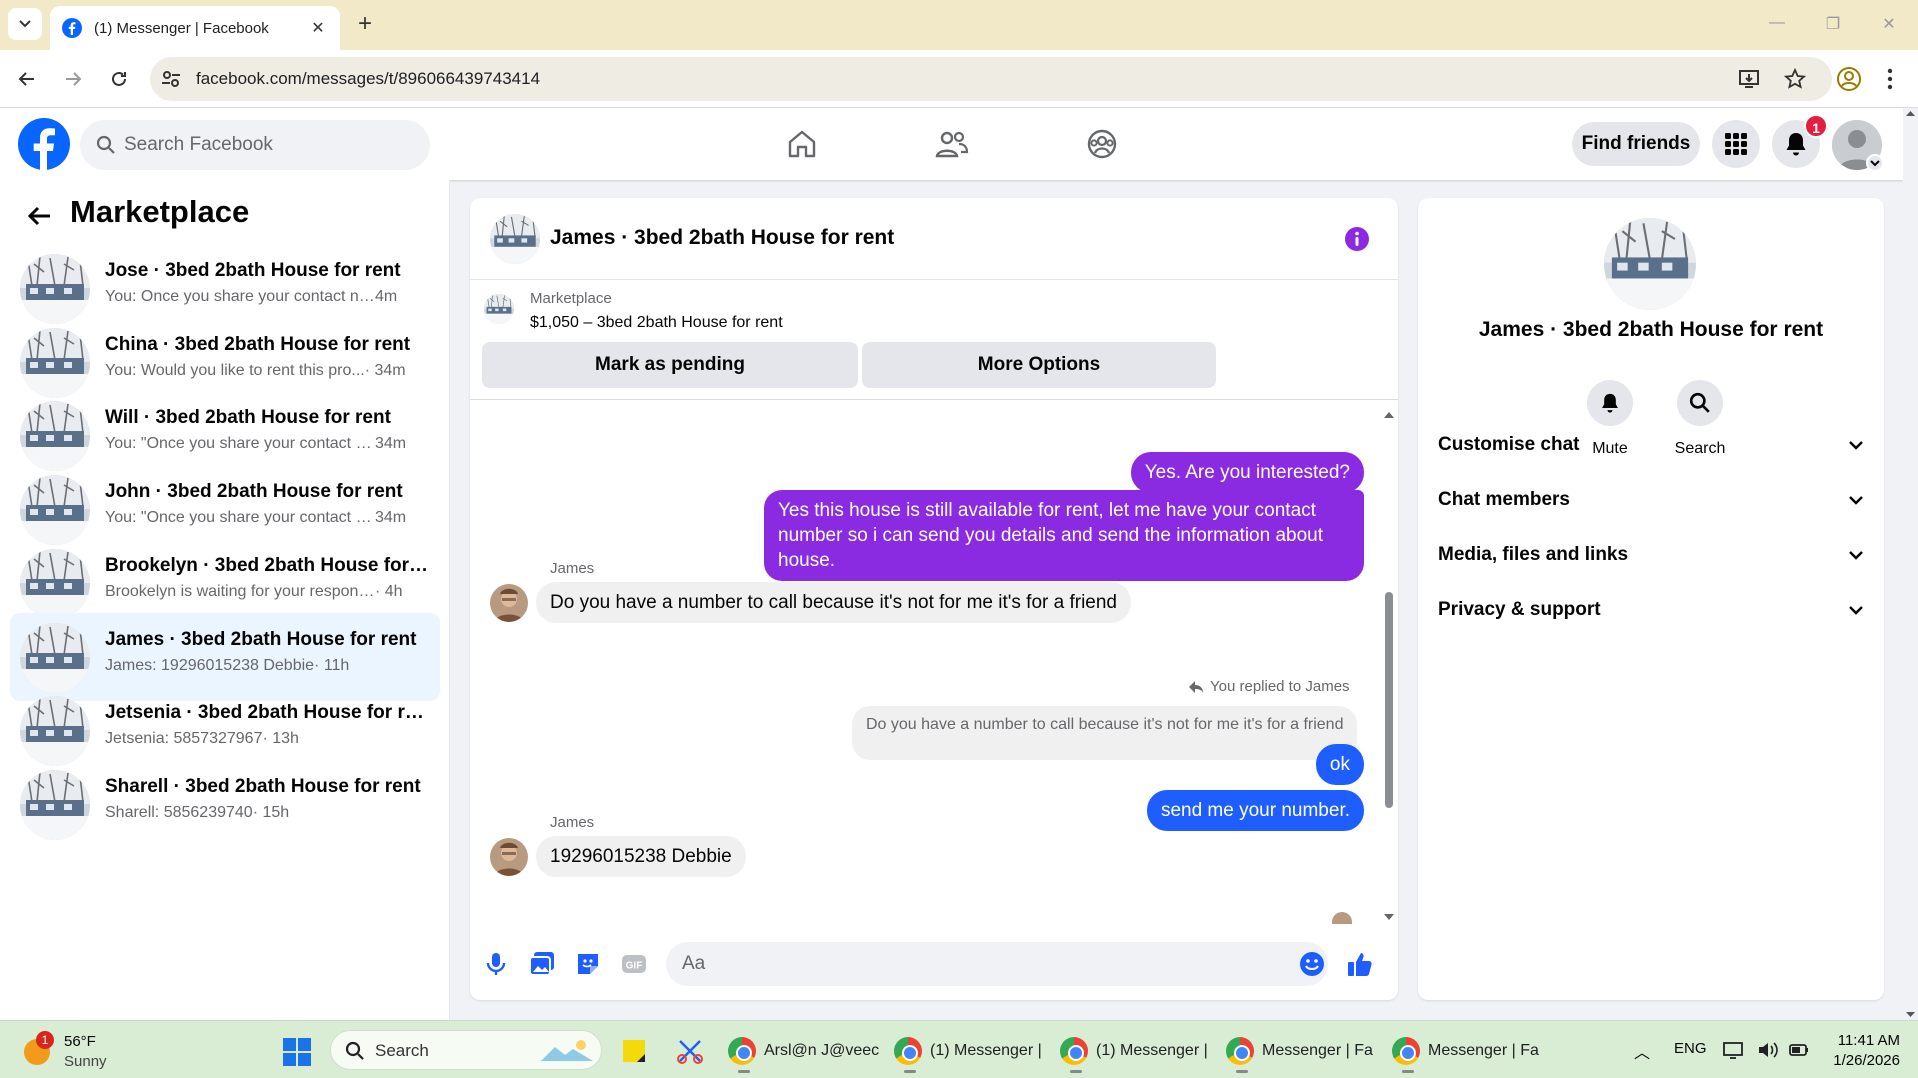 This screenshot has width=1918, height=1078. I want to click on input-language: ENG, so click(1690, 1048).